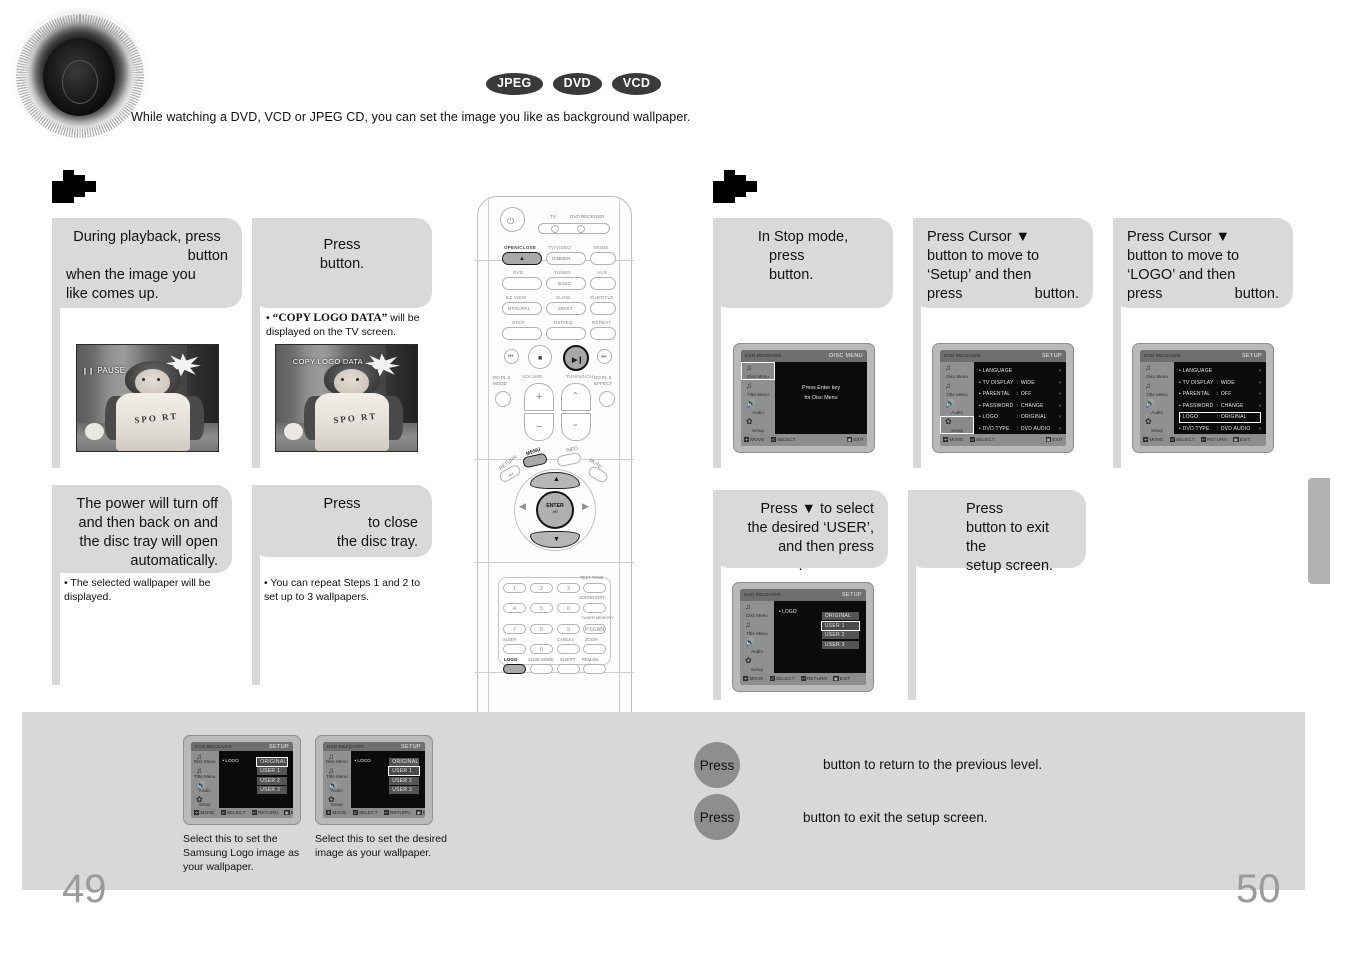  I want to click on tuning-down-button: ⌄, so click(576, 427).